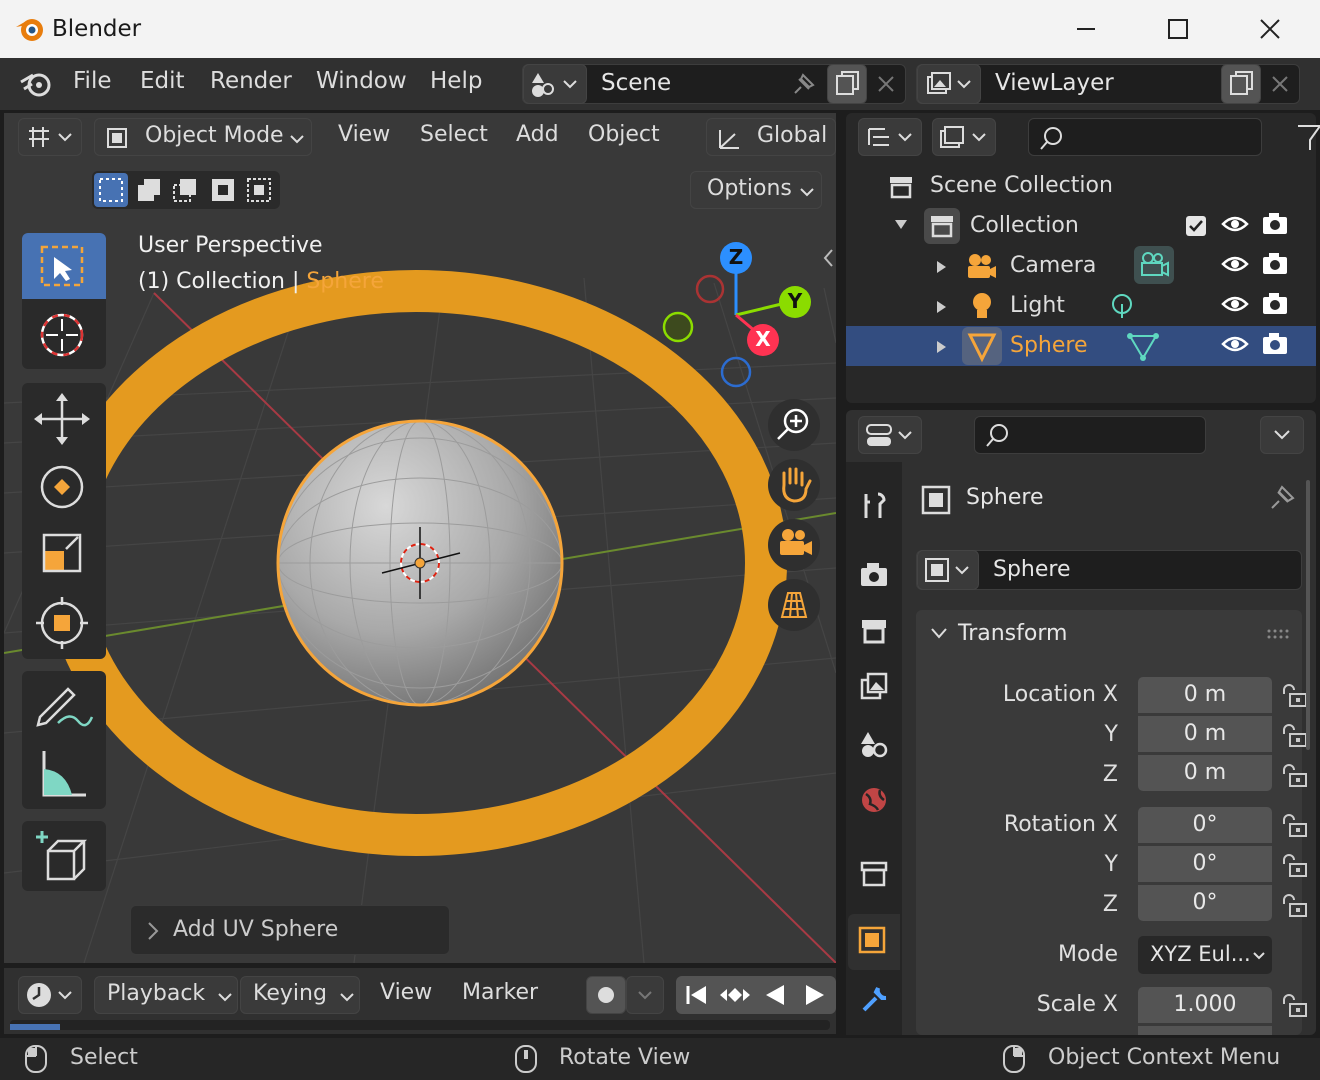 The image size is (1320, 1080). Describe the element at coordinates (1205, 903) in the screenshot. I see `rotation-z-field: 0°` at that location.